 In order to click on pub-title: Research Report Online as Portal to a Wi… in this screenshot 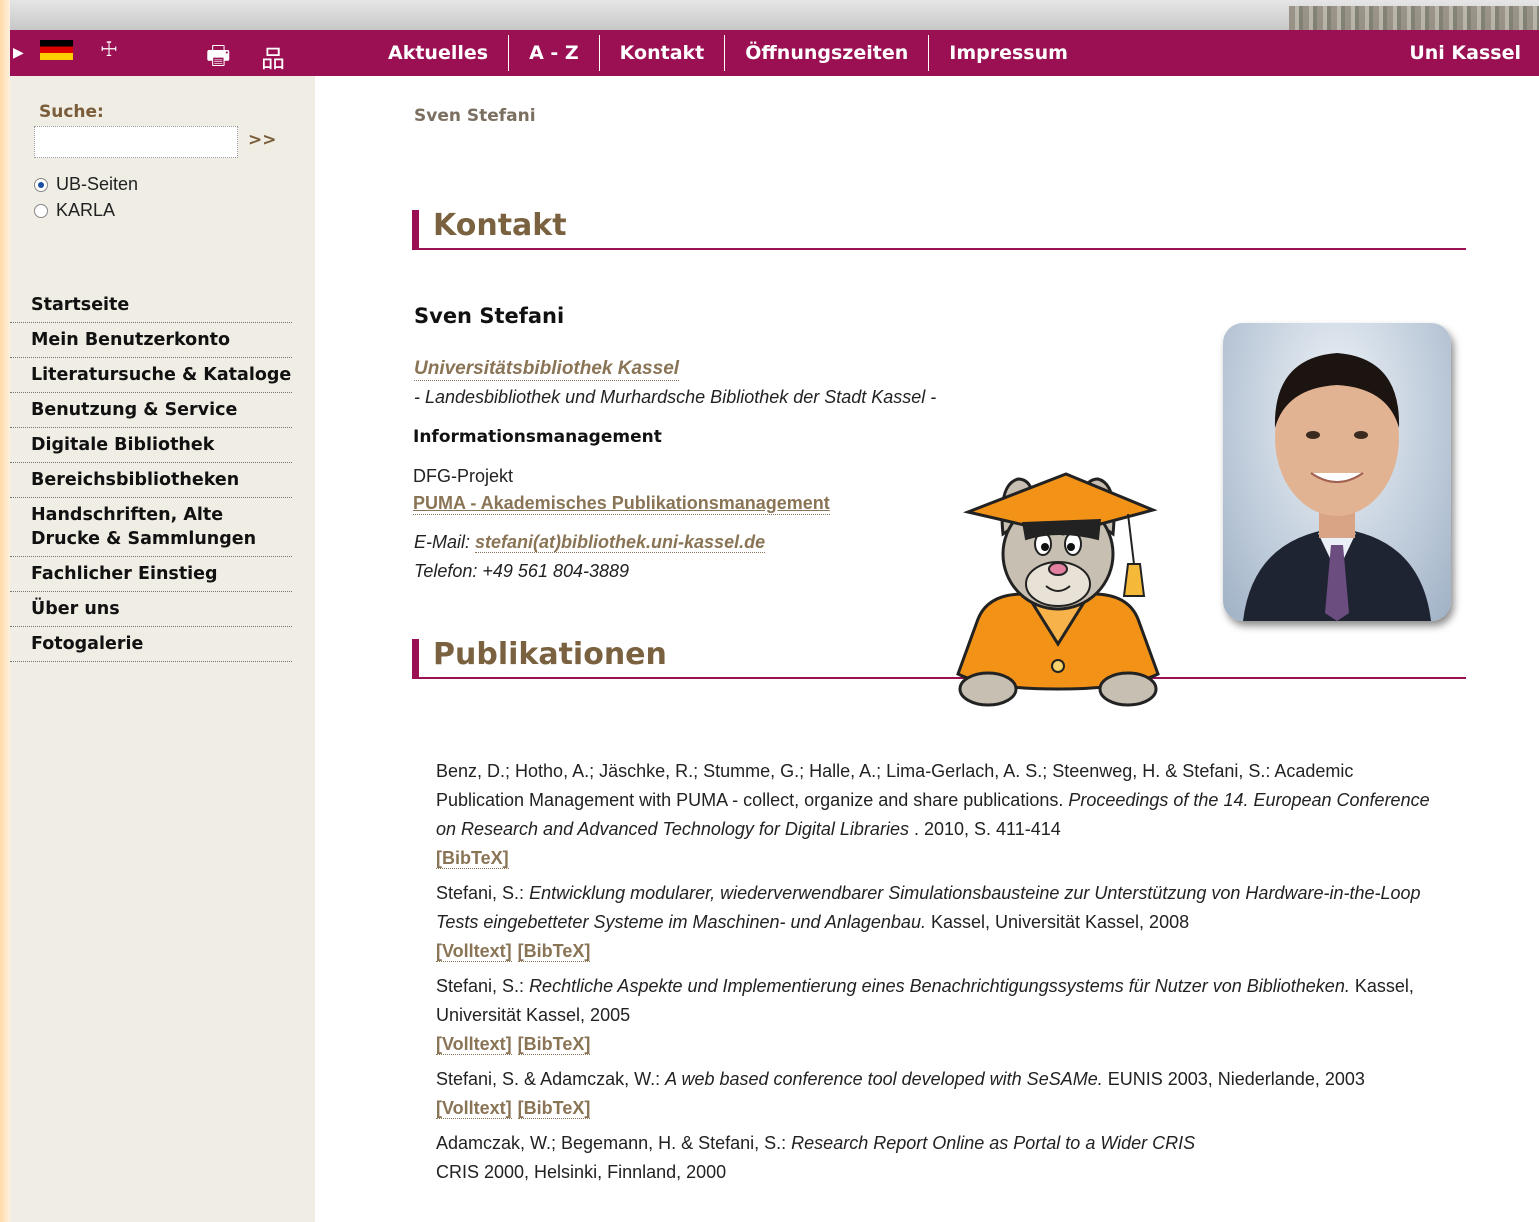, I will do `click(993, 1143)`.